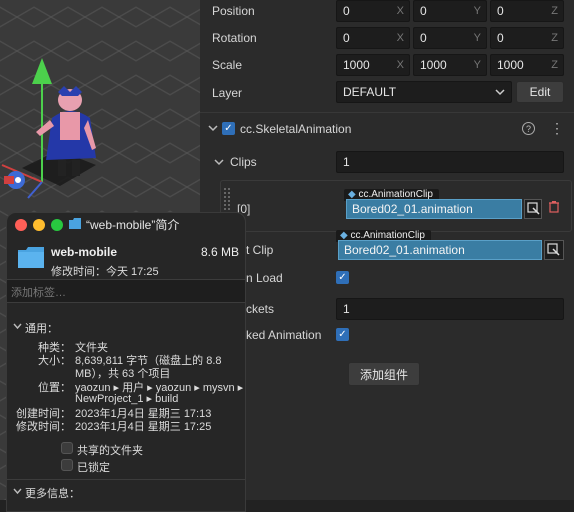  I want to click on rotation-z-input: 0Z, so click(527, 38).